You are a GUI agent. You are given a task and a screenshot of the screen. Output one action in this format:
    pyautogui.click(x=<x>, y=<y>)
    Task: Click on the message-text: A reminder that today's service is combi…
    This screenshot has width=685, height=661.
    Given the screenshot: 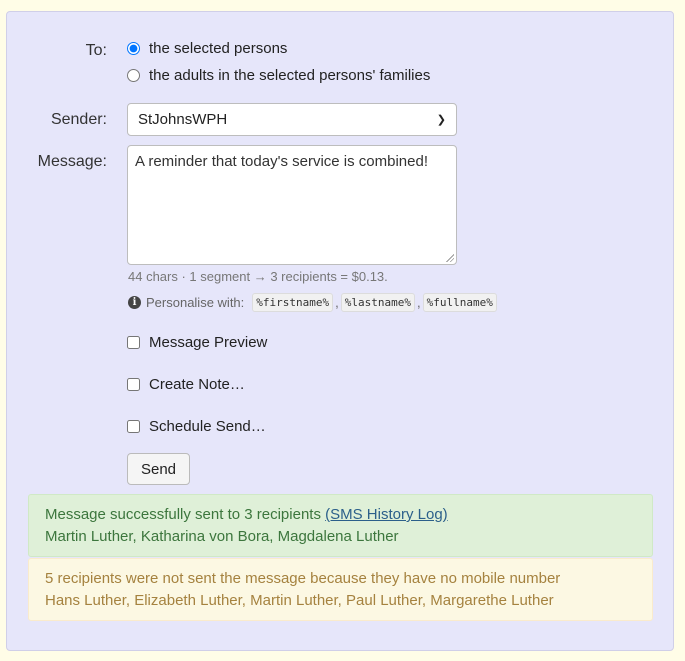 What is the action you would take?
    pyautogui.click(x=281, y=161)
    